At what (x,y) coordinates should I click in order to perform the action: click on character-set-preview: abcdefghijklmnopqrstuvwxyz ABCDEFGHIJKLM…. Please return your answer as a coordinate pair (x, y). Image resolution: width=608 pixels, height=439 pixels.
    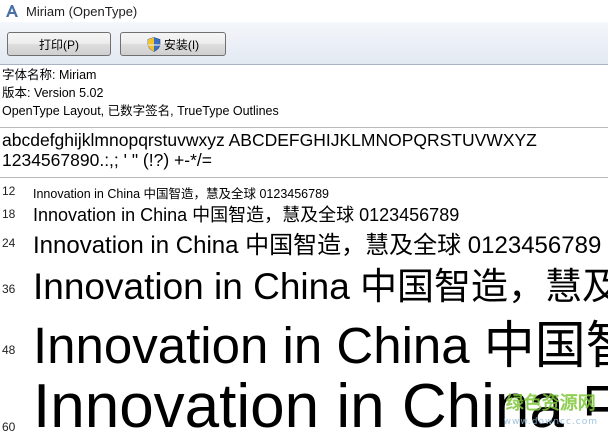
    Looking at the image, I should click on (305, 150).